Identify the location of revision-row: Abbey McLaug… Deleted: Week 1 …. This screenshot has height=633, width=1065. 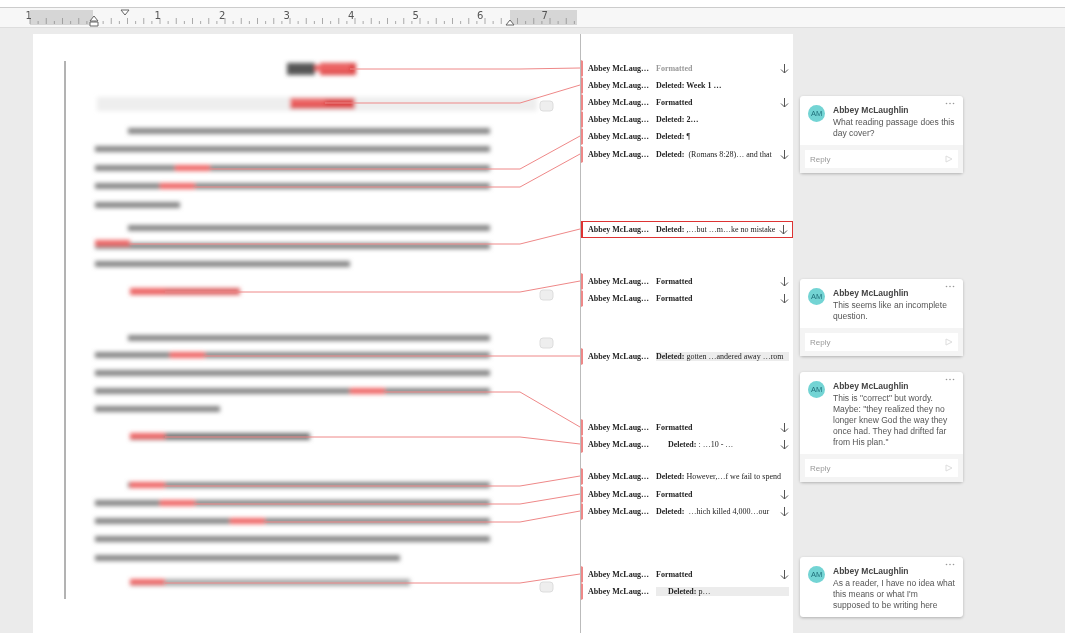
(687, 85).